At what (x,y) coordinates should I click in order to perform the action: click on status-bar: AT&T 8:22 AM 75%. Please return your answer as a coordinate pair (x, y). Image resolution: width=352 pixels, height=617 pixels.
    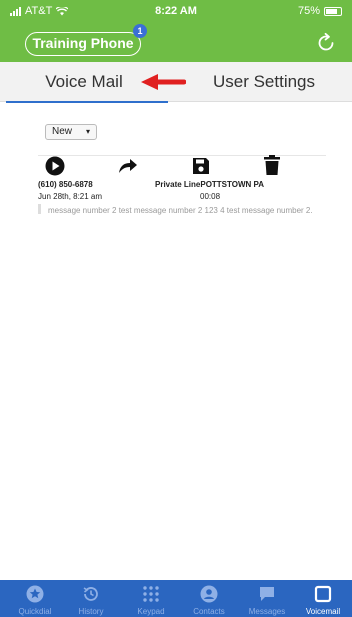
    Looking at the image, I should click on (176, 12).